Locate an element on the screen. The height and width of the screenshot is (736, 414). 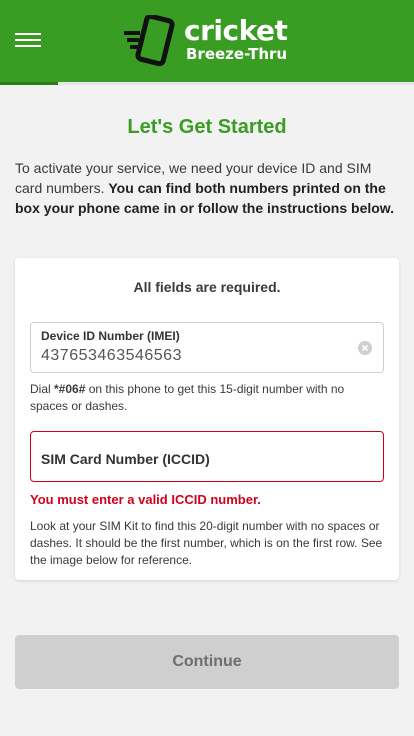
imei-input is located at coordinates (191, 356).